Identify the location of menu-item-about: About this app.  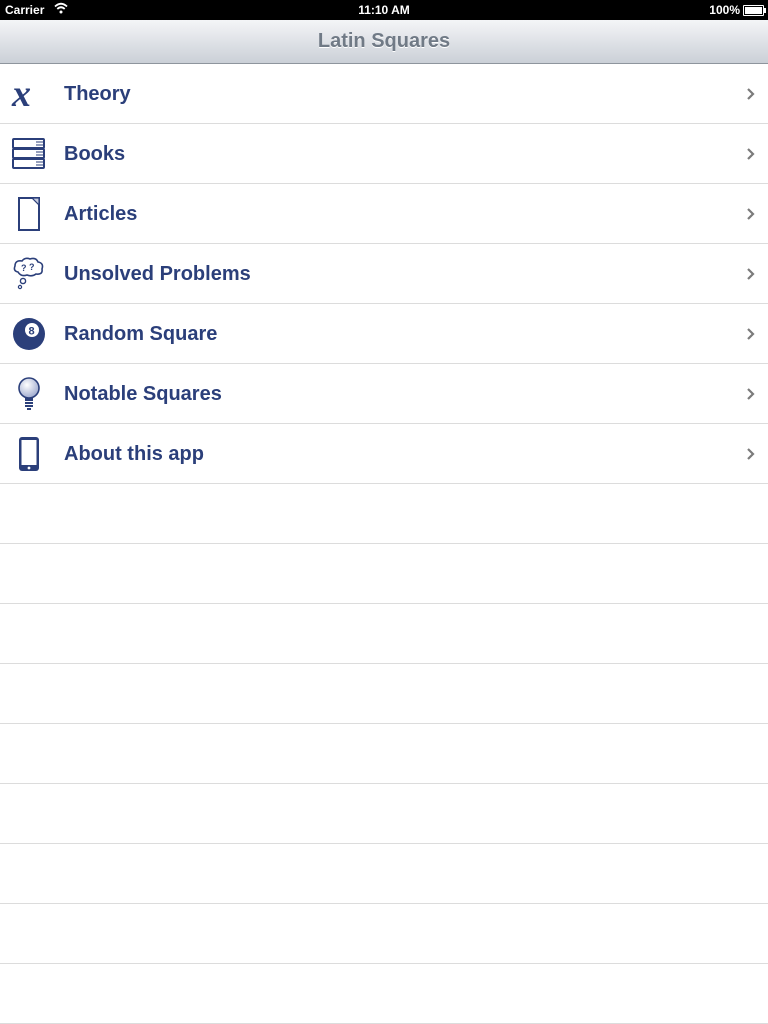
(384, 454).